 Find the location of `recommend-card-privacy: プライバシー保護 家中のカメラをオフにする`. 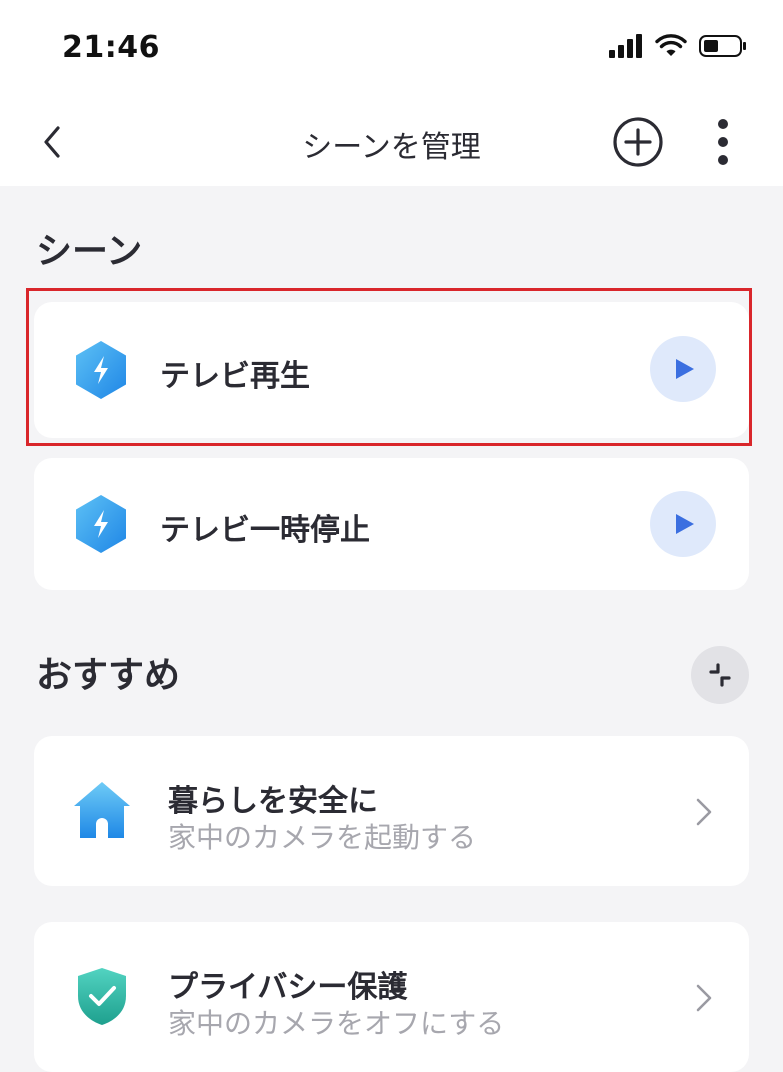

recommend-card-privacy: プライバシー保護 家中のカメラをオフにする is located at coordinates (391, 997).